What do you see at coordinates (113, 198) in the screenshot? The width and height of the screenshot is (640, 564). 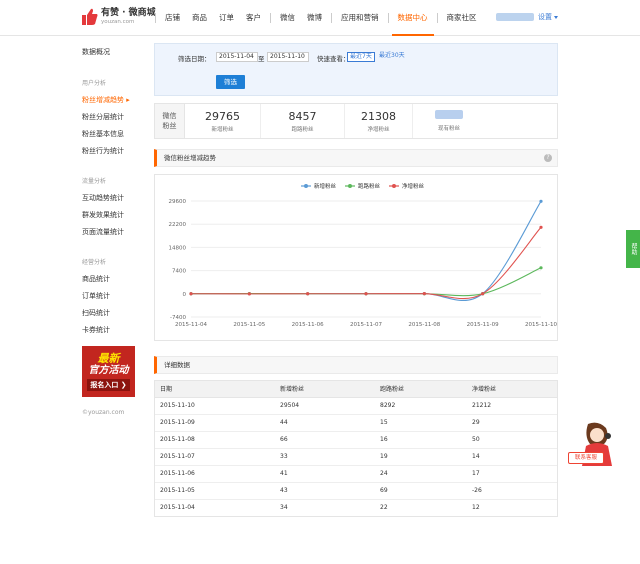 I see `sidebar-item-interaction-trend: 互动趋势统计` at bounding box center [113, 198].